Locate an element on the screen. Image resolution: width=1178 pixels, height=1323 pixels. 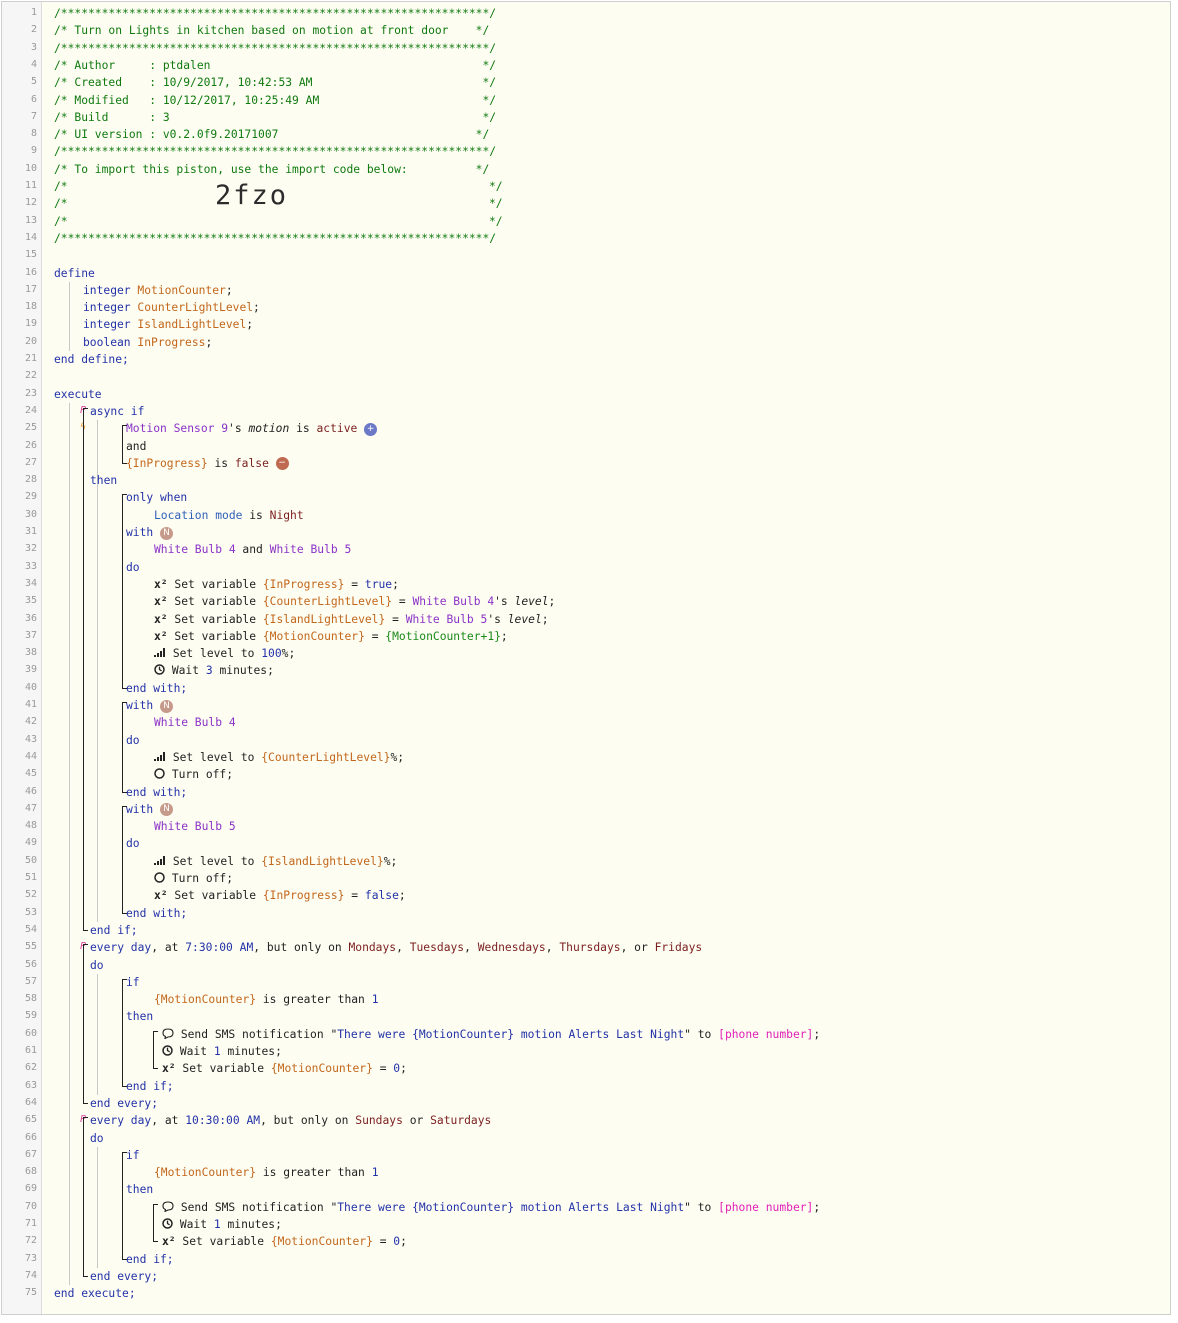
code-token: and is located at coordinates (252, 550).